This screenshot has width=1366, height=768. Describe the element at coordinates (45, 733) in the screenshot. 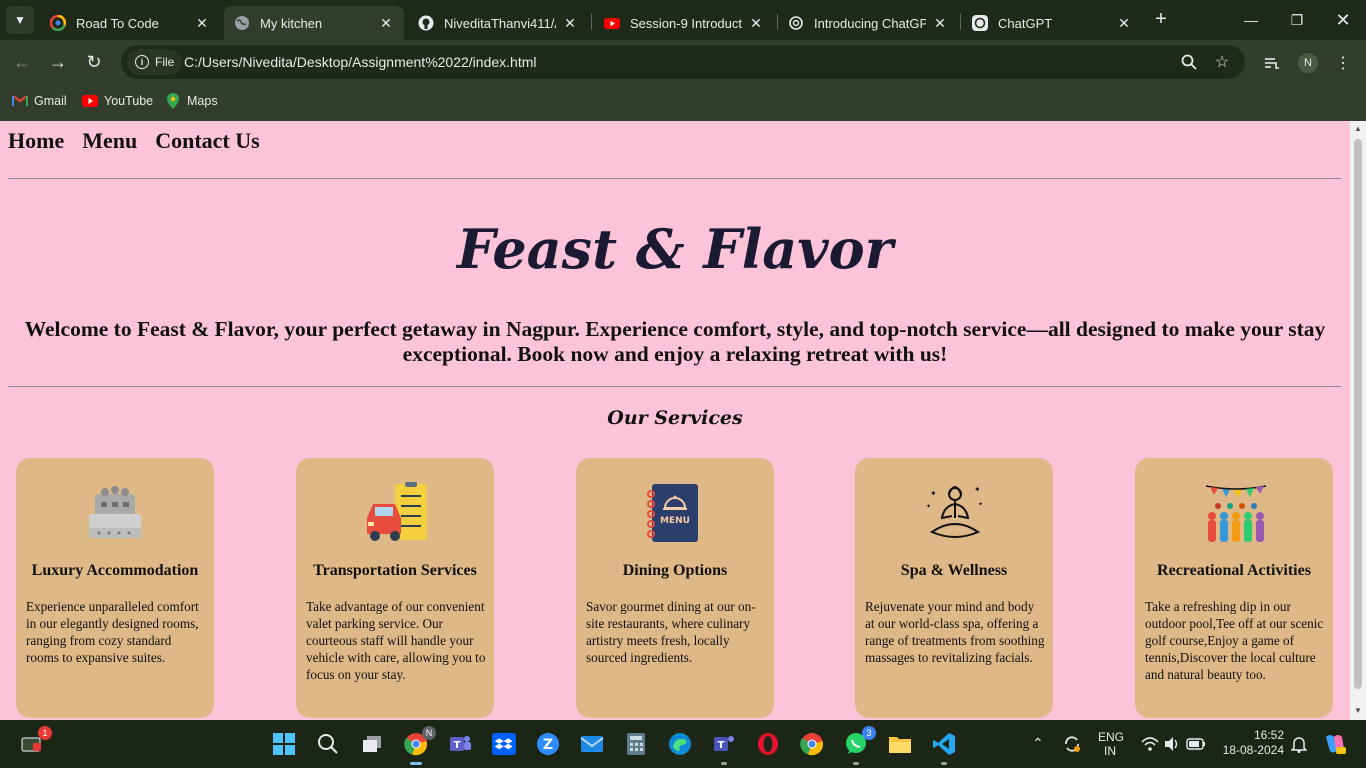

I see `notification-badge: 1` at that location.